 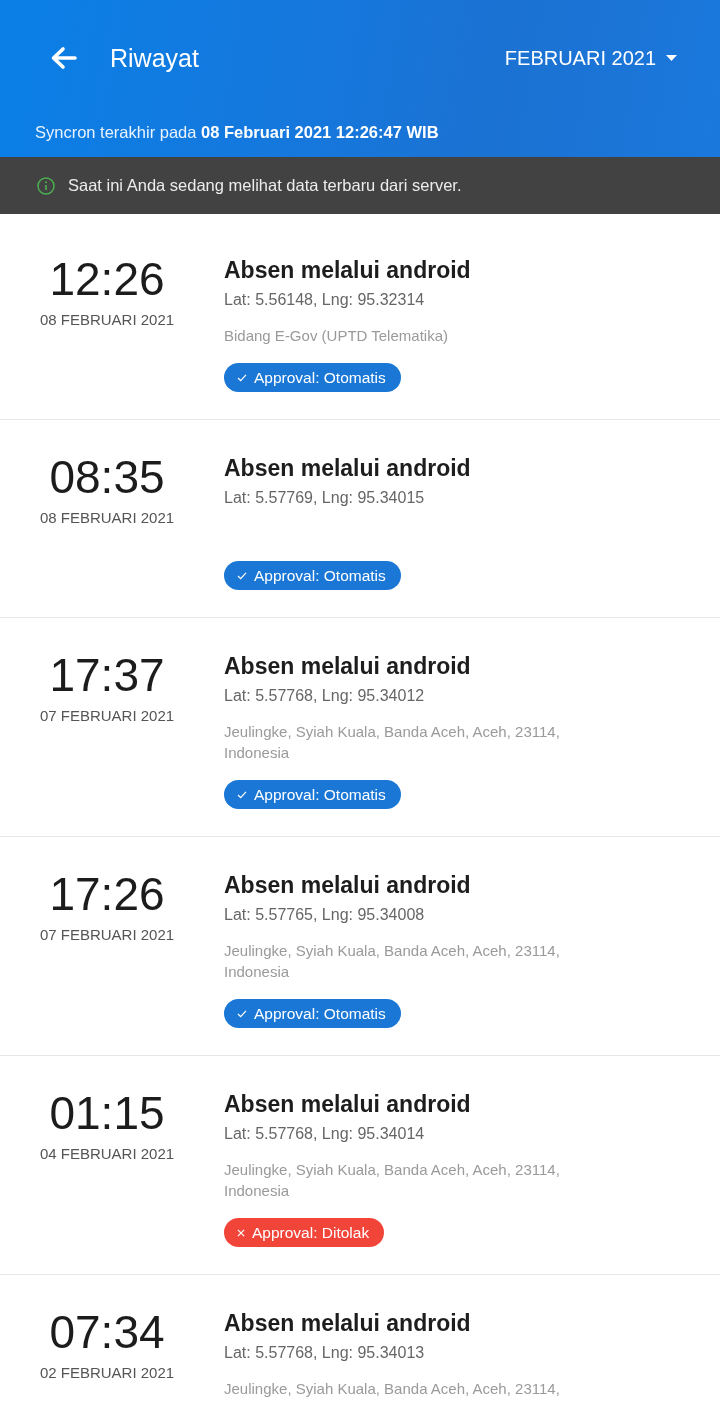 What do you see at coordinates (324, 498) in the screenshot?
I see `entry-coordinates: Lat: 5.57769, Lng: 95.34015` at bounding box center [324, 498].